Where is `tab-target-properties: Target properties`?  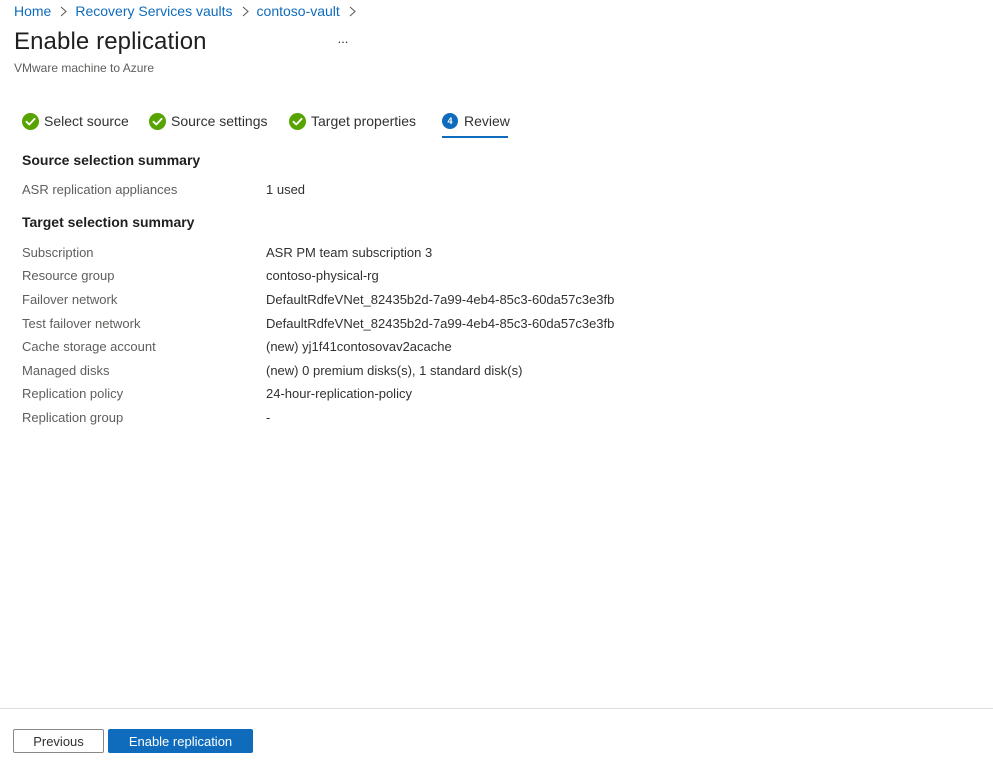
tab-target-properties: Target properties is located at coordinates (352, 121).